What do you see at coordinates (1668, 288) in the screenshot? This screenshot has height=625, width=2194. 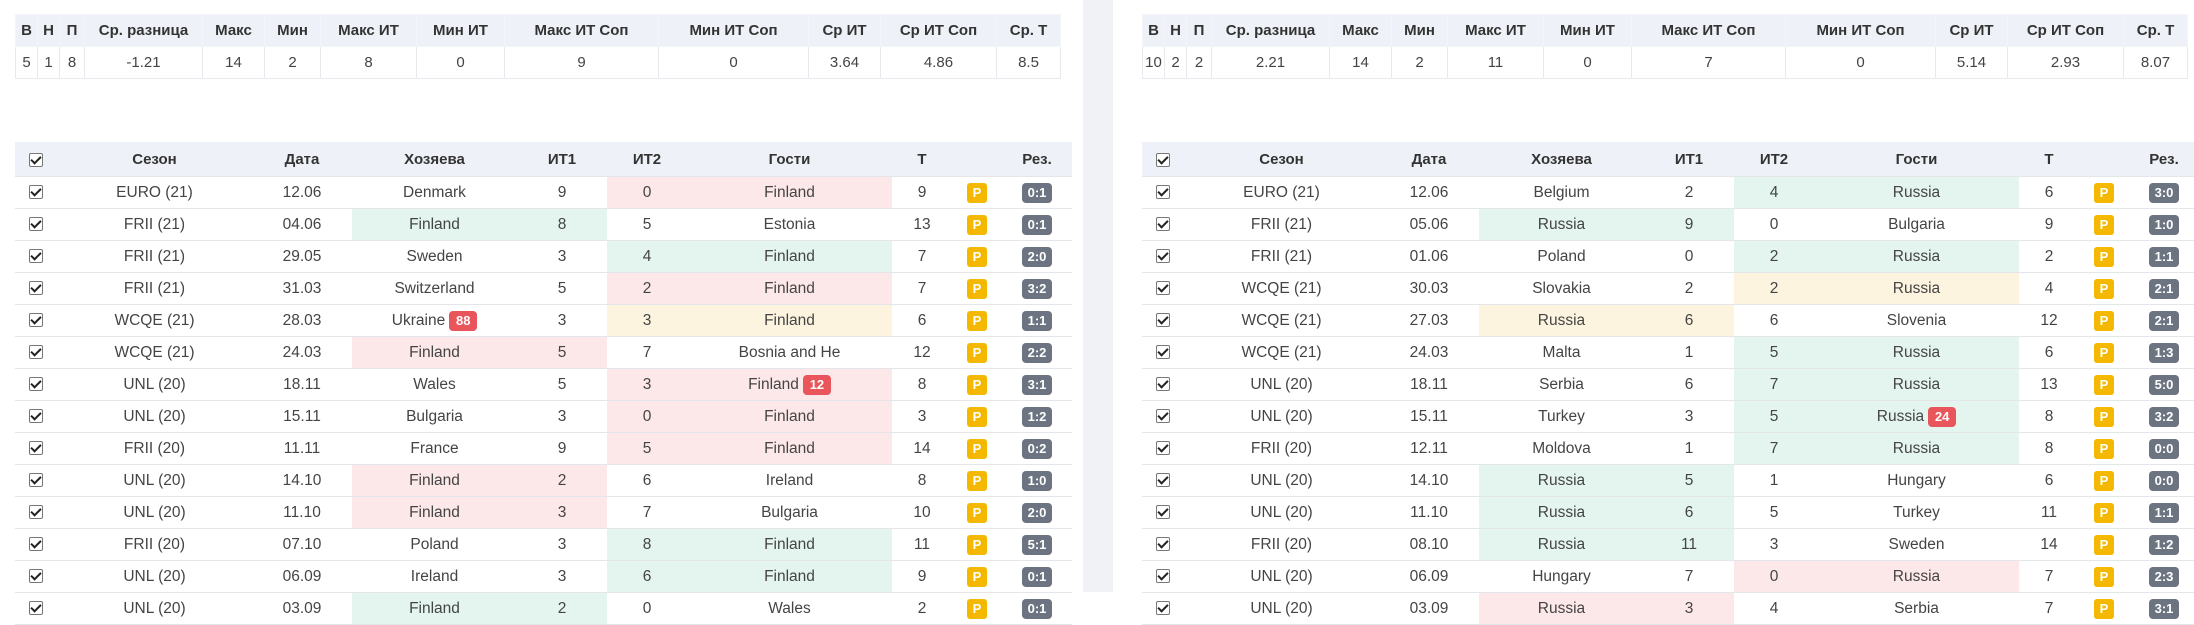 I see `match-row: WCQE (21) 30.03 Slovakia 2 2 Russia 4 P 2:1` at bounding box center [1668, 288].